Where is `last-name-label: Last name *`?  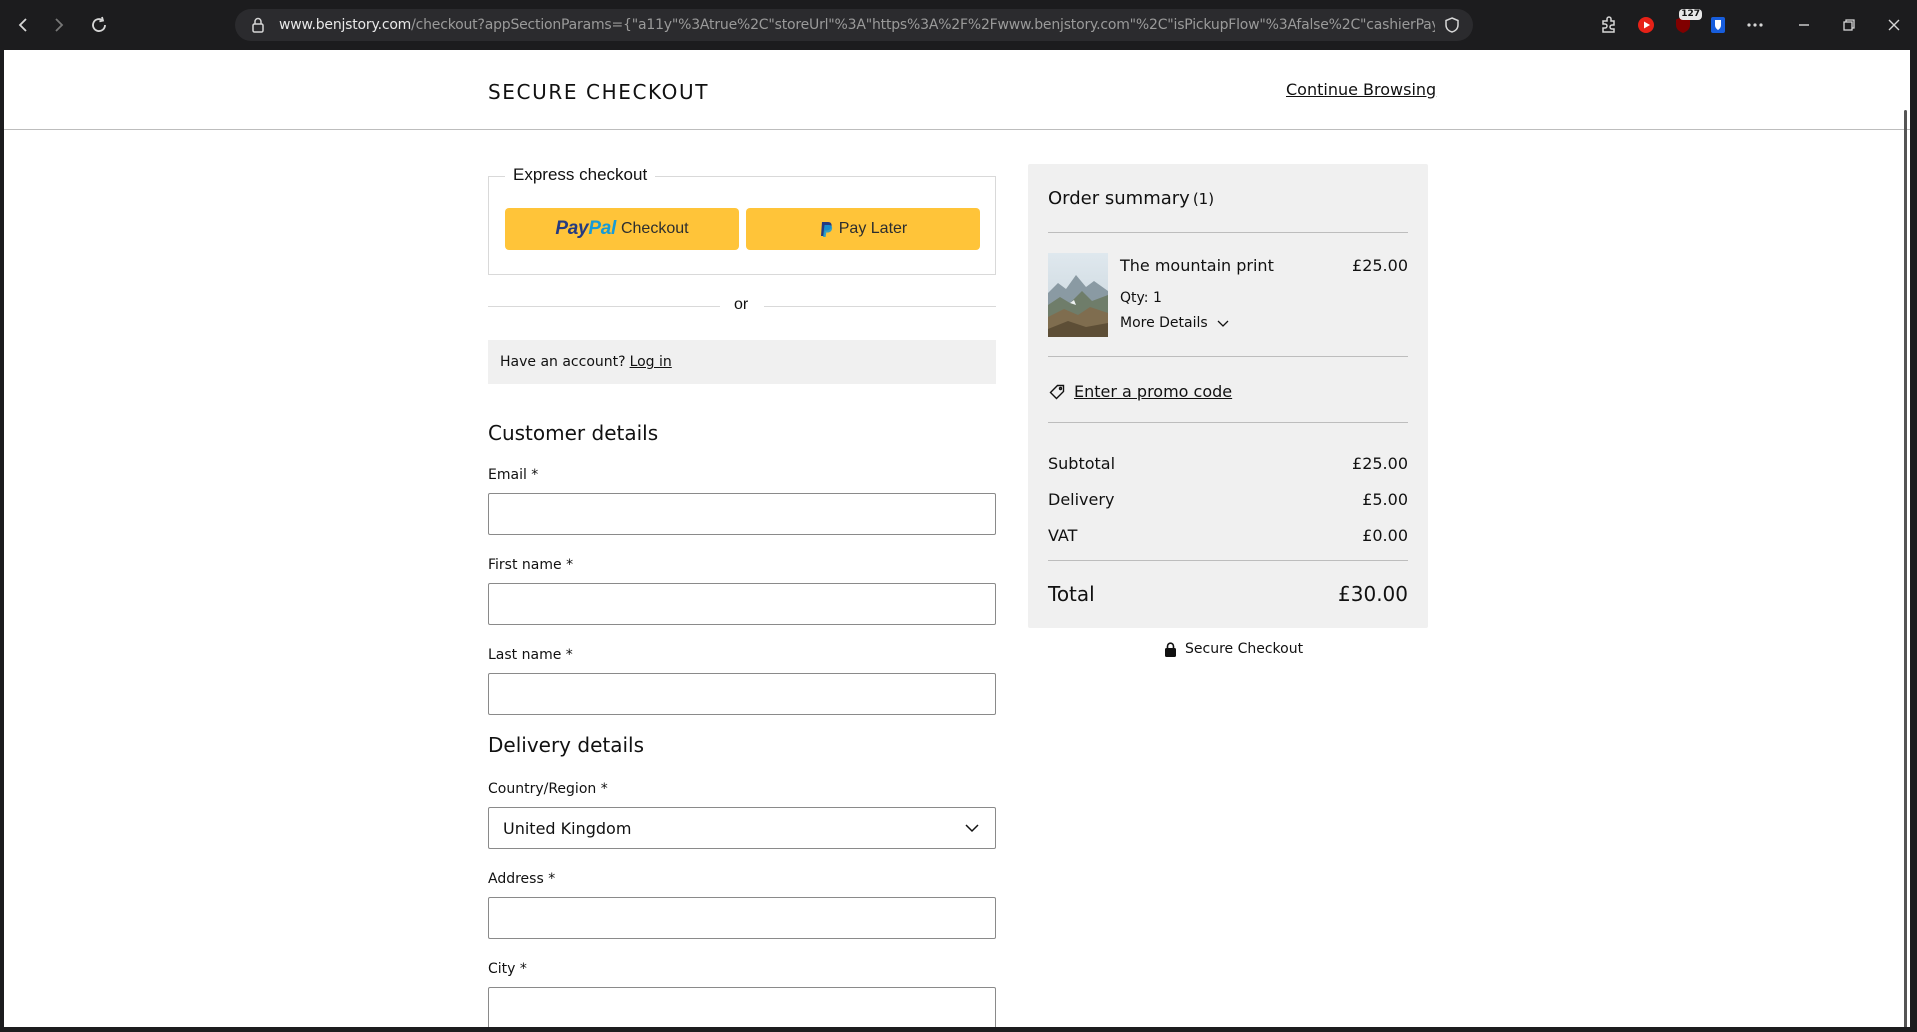
last-name-label: Last name * is located at coordinates (530, 655).